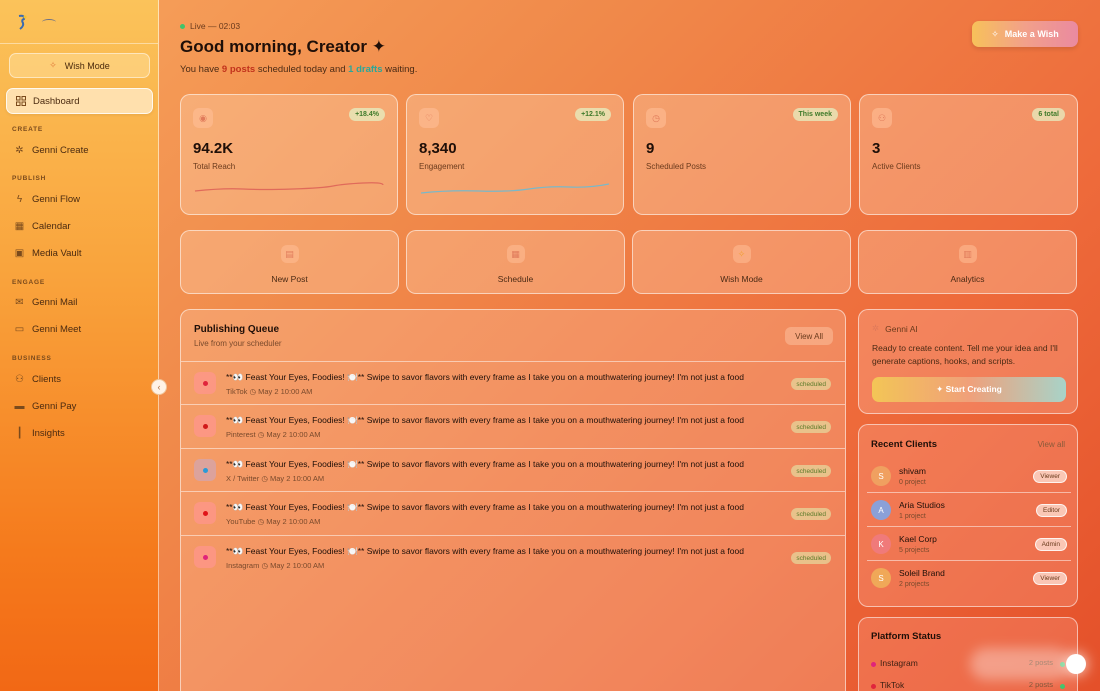 The height and width of the screenshot is (691, 1100). Describe the element at coordinates (19, 302) in the screenshot. I see `mail-icon: ✉` at that location.